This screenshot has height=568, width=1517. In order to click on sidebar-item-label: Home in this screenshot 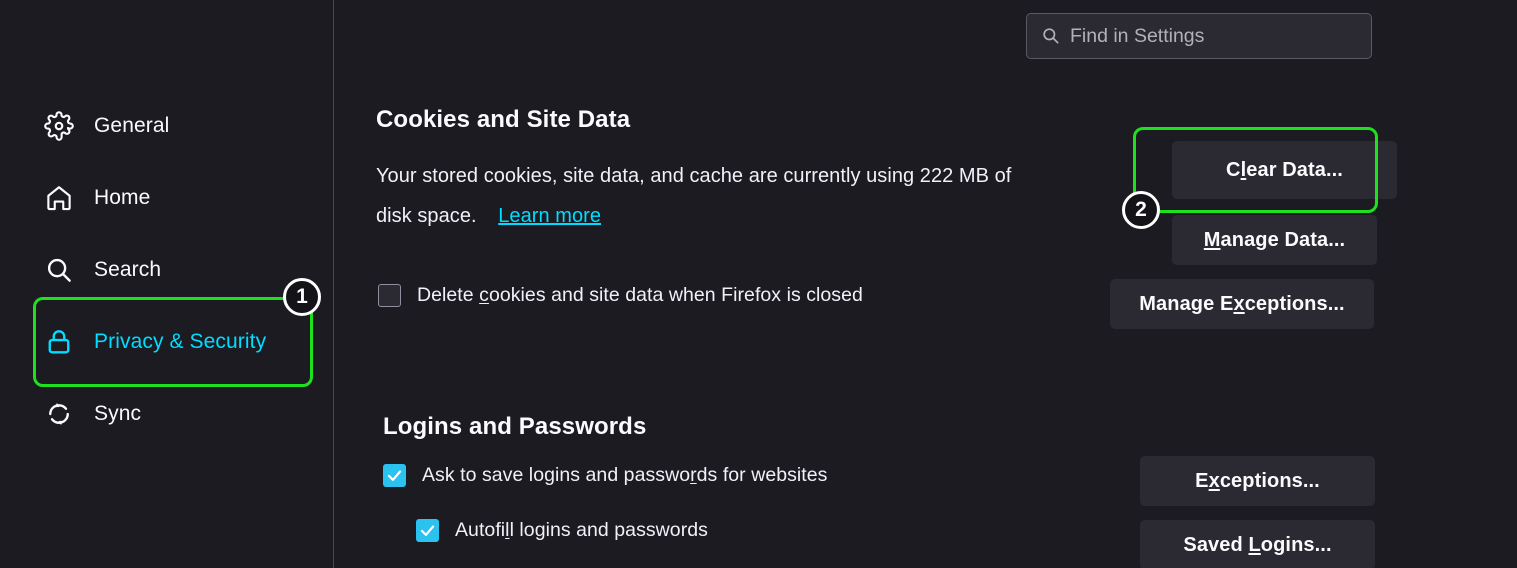, I will do `click(122, 197)`.